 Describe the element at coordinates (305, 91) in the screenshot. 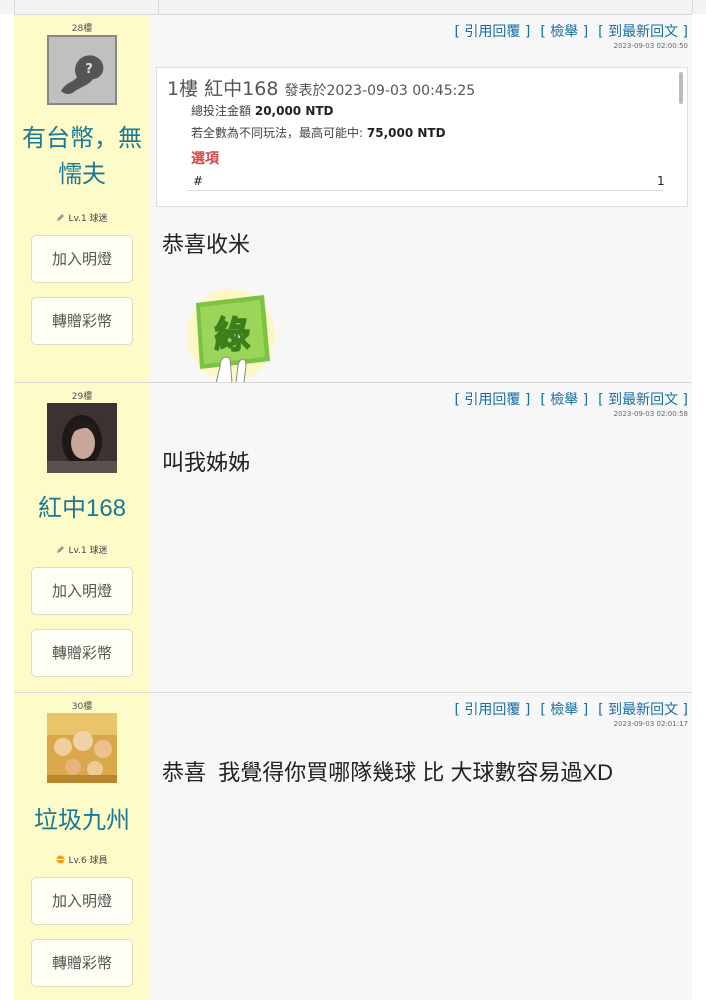

I see `quote-posted-prefix: 發表於` at that location.